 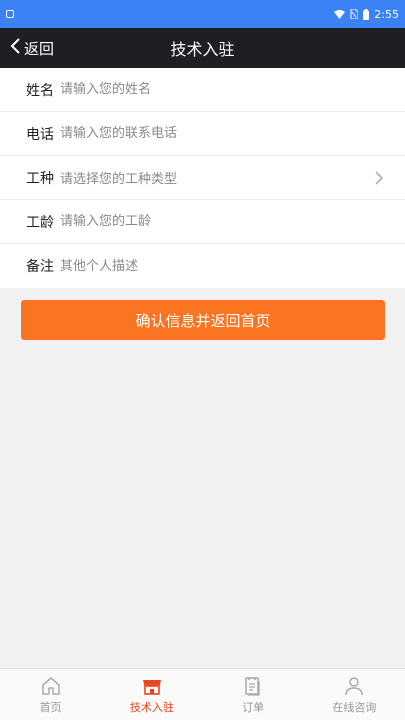 I want to click on page-title: 技术入驻, so click(x=202, y=49).